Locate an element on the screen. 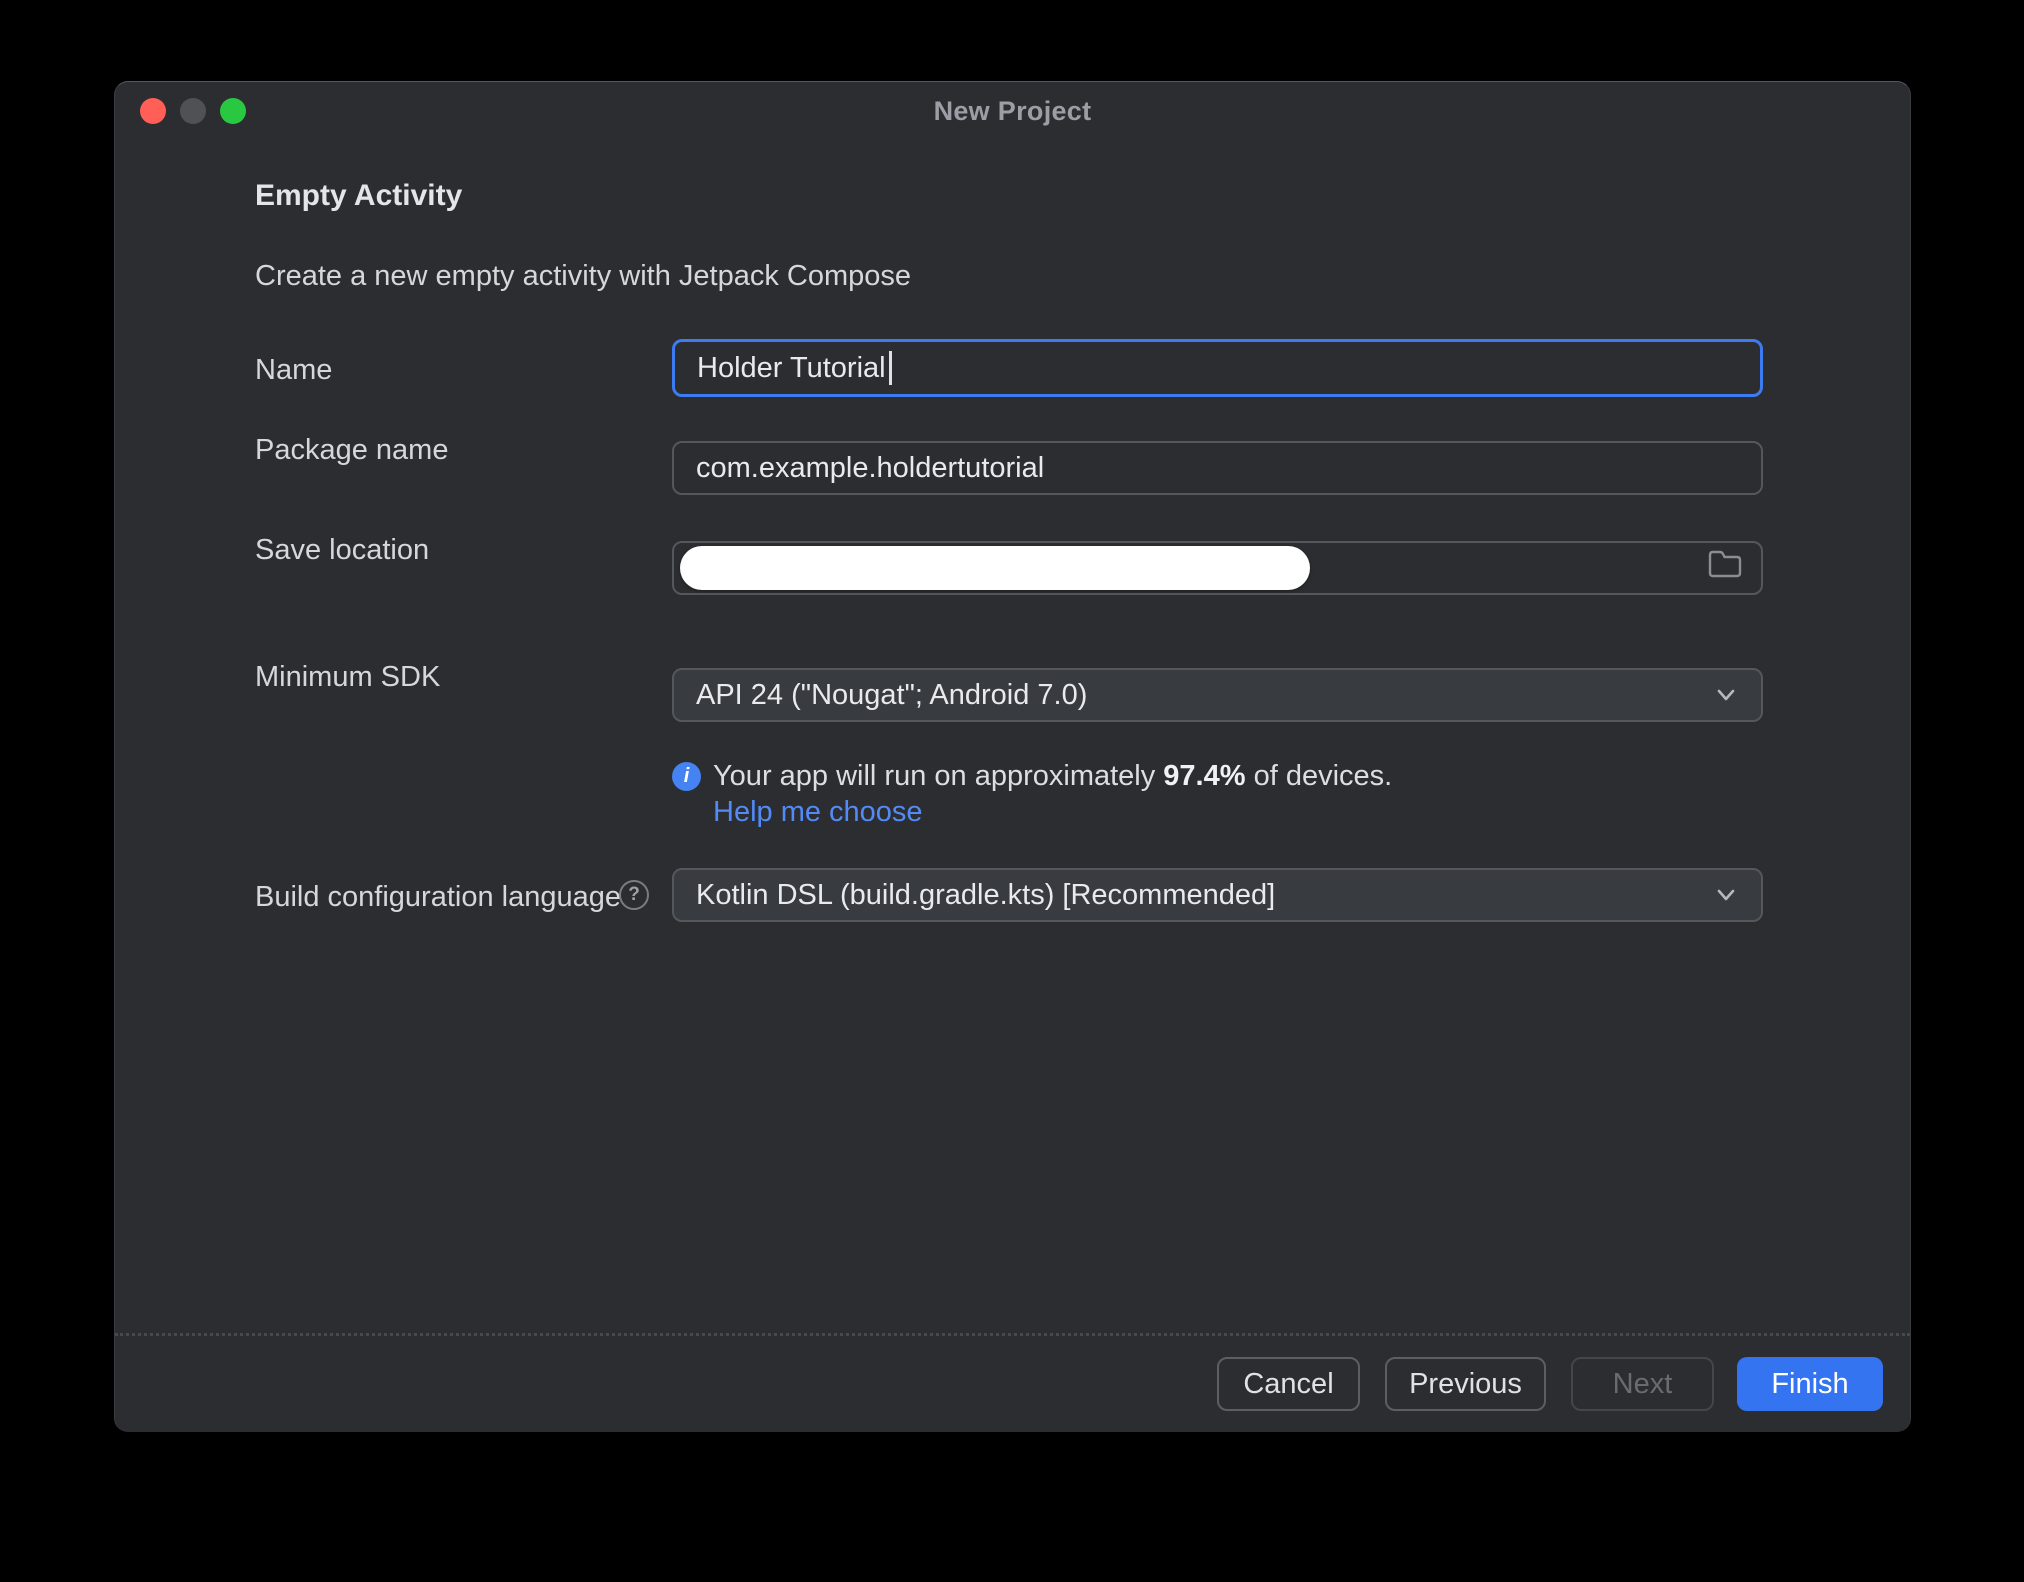 Image resolution: width=2024 pixels, height=1582 pixels. page-title: Empty Activity is located at coordinates (359, 195).